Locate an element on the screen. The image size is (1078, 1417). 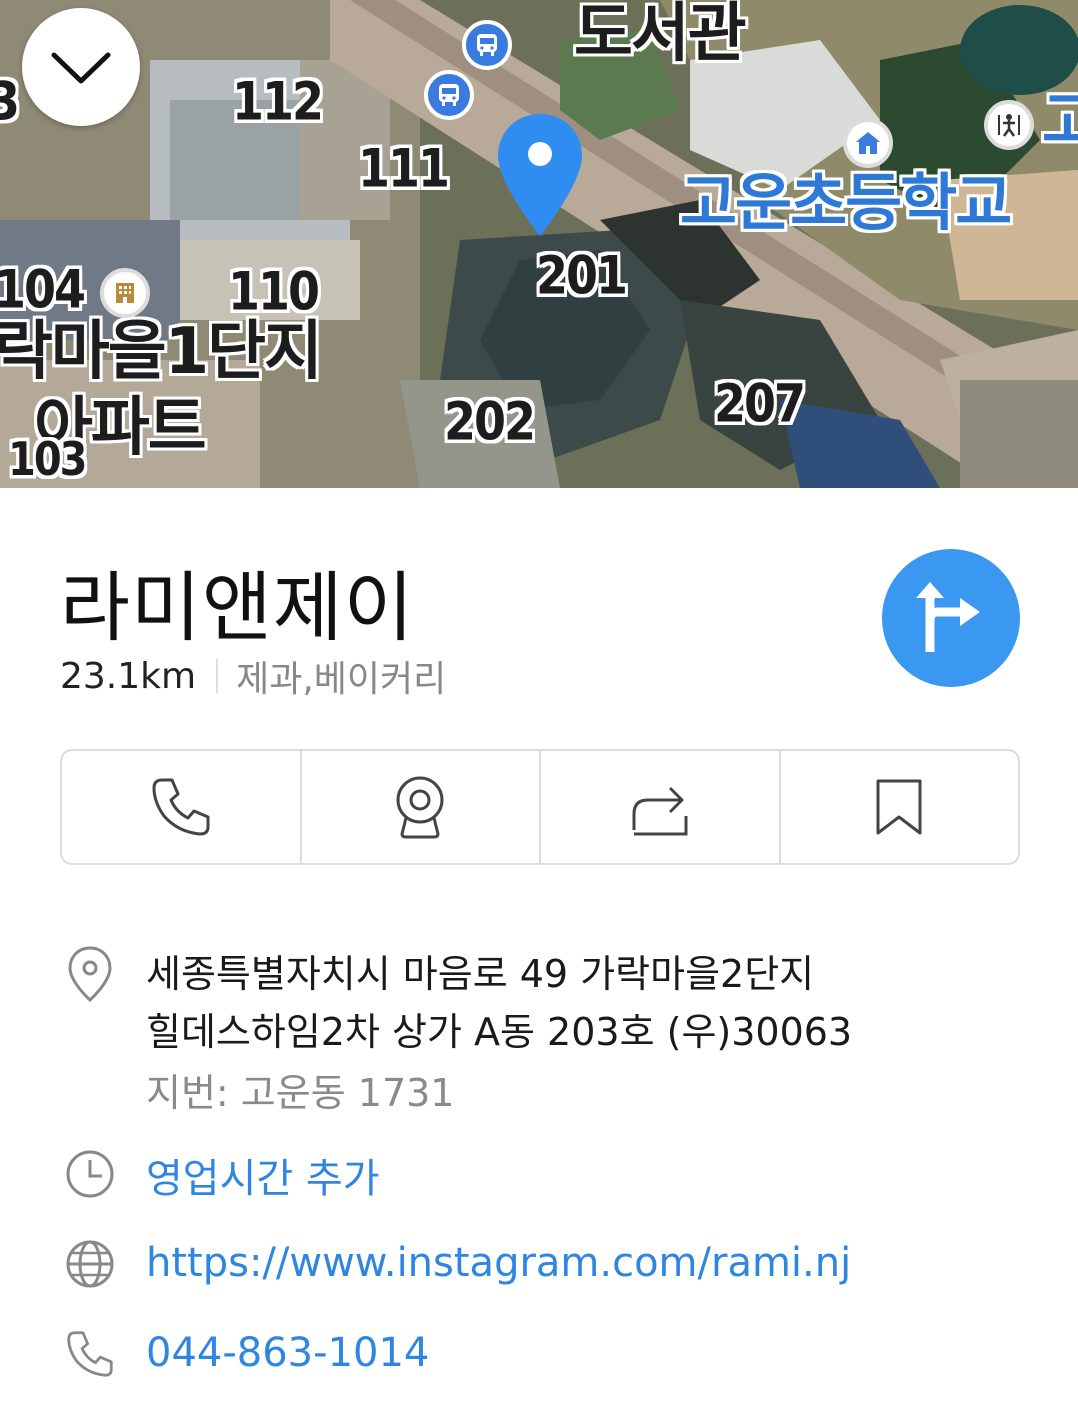
place-name: 라미앤제이 is located at coordinates (237, 607).